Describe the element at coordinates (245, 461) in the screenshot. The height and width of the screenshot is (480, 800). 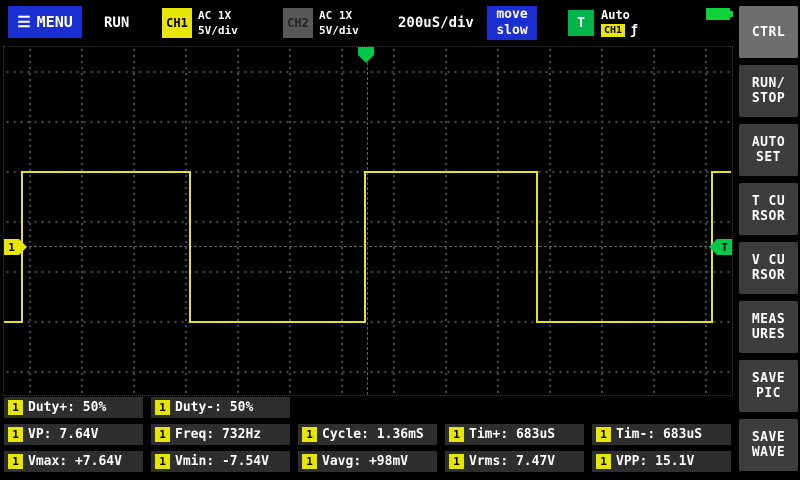
I see `measurement-value: -7.54V` at that location.